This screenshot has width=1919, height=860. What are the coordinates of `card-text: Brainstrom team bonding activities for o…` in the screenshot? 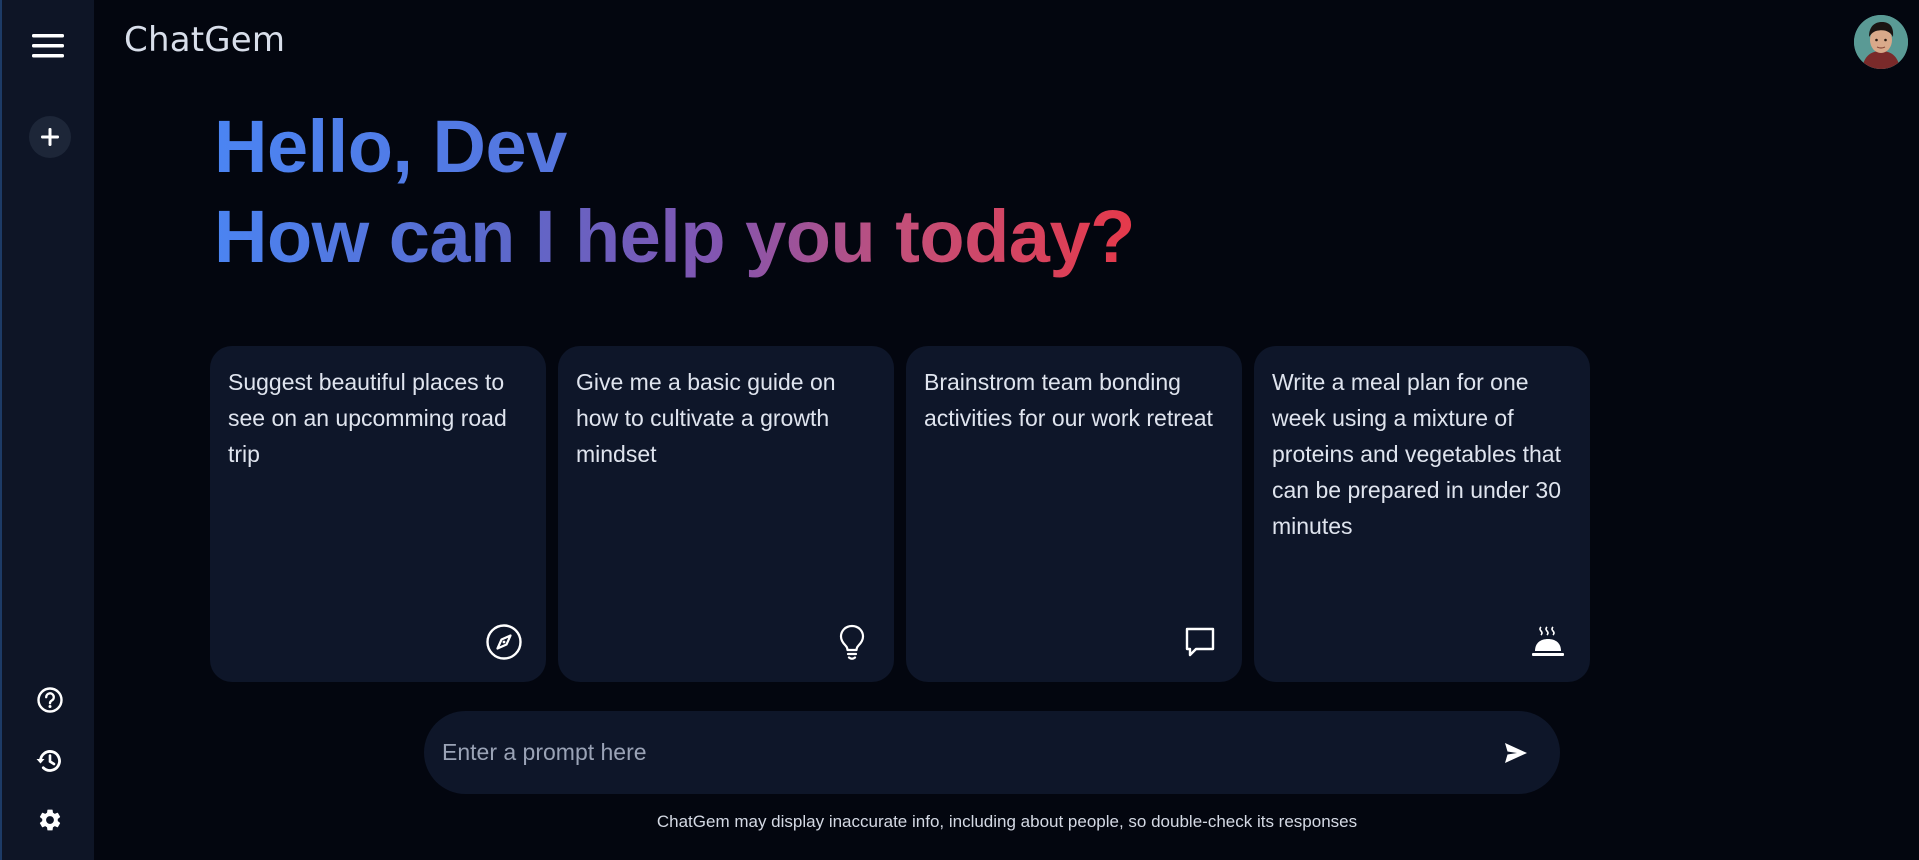 It's located at (1068, 400).